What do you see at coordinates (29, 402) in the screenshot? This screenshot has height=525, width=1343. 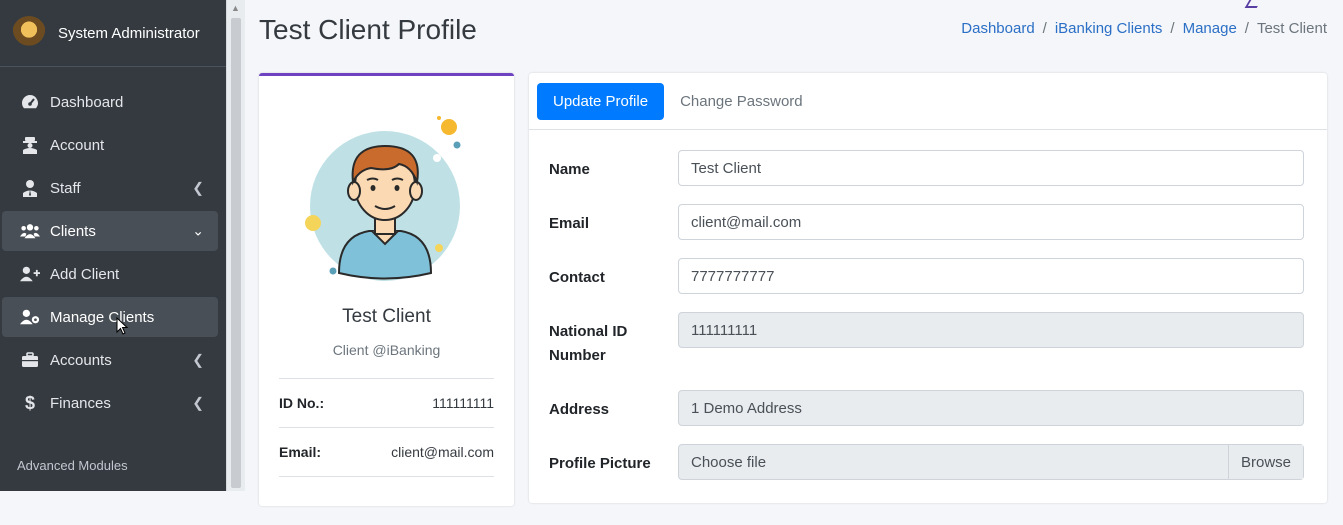 I see `dollar-icon: $` at bounding box center [29, 402].